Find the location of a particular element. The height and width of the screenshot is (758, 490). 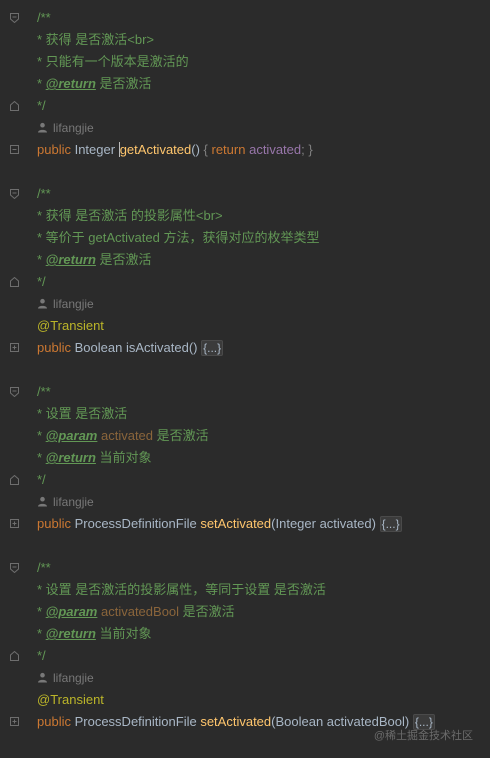

doc-text: 设置 是否激活 is located at coordinates (86, 413).